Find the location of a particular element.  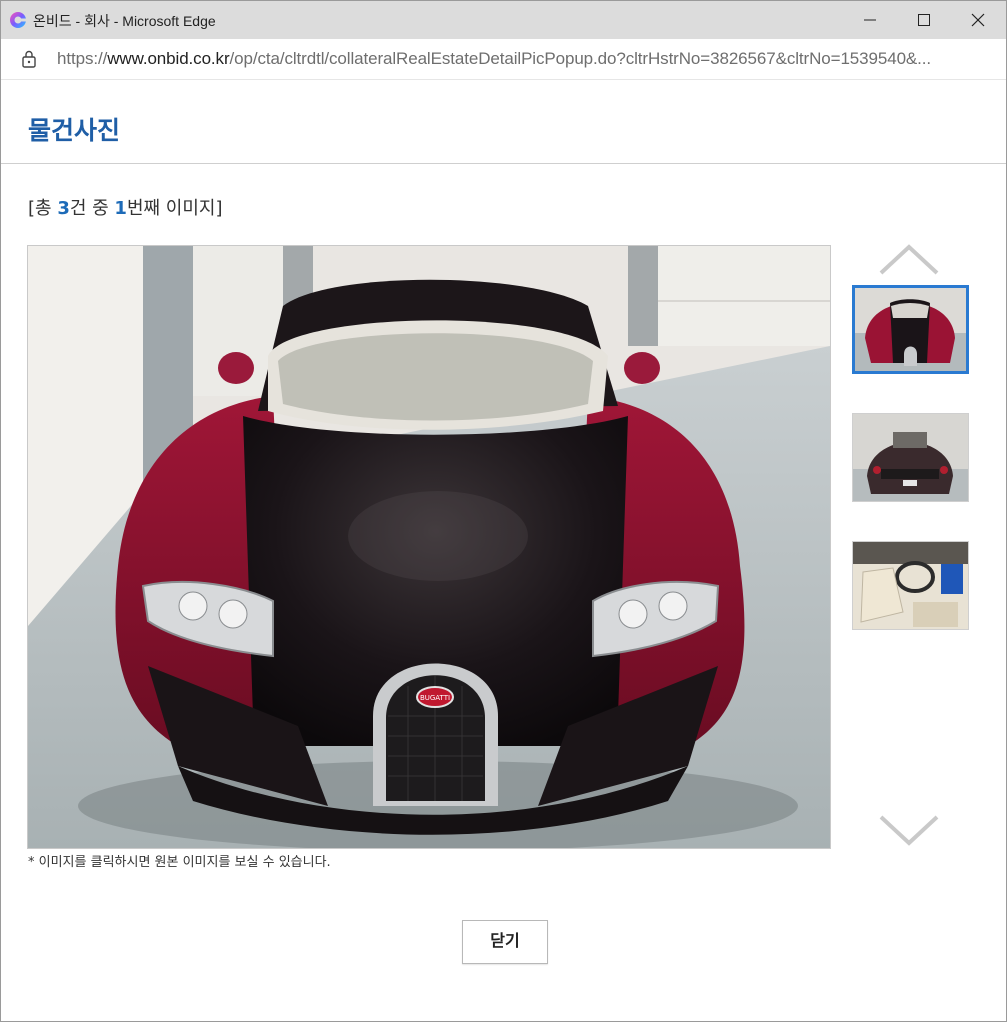

browser-logo-icon is located at coordinates (18, 20).